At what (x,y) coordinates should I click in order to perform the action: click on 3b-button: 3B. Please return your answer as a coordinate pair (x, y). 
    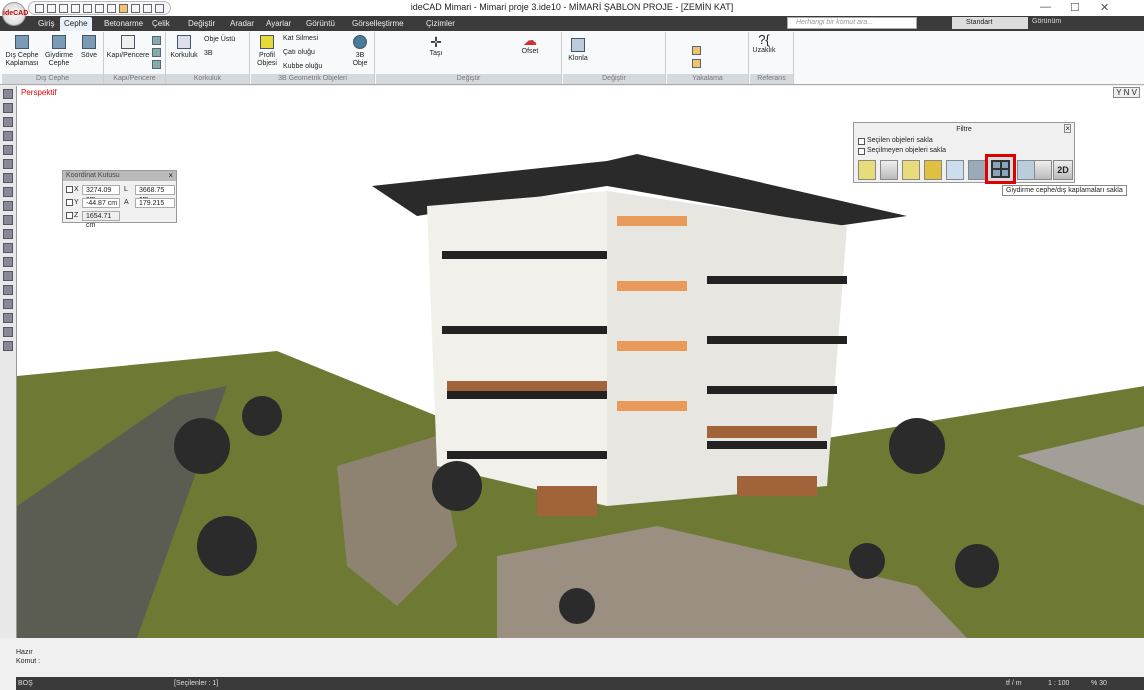
    Looking at the image, I should click on (208, 54).